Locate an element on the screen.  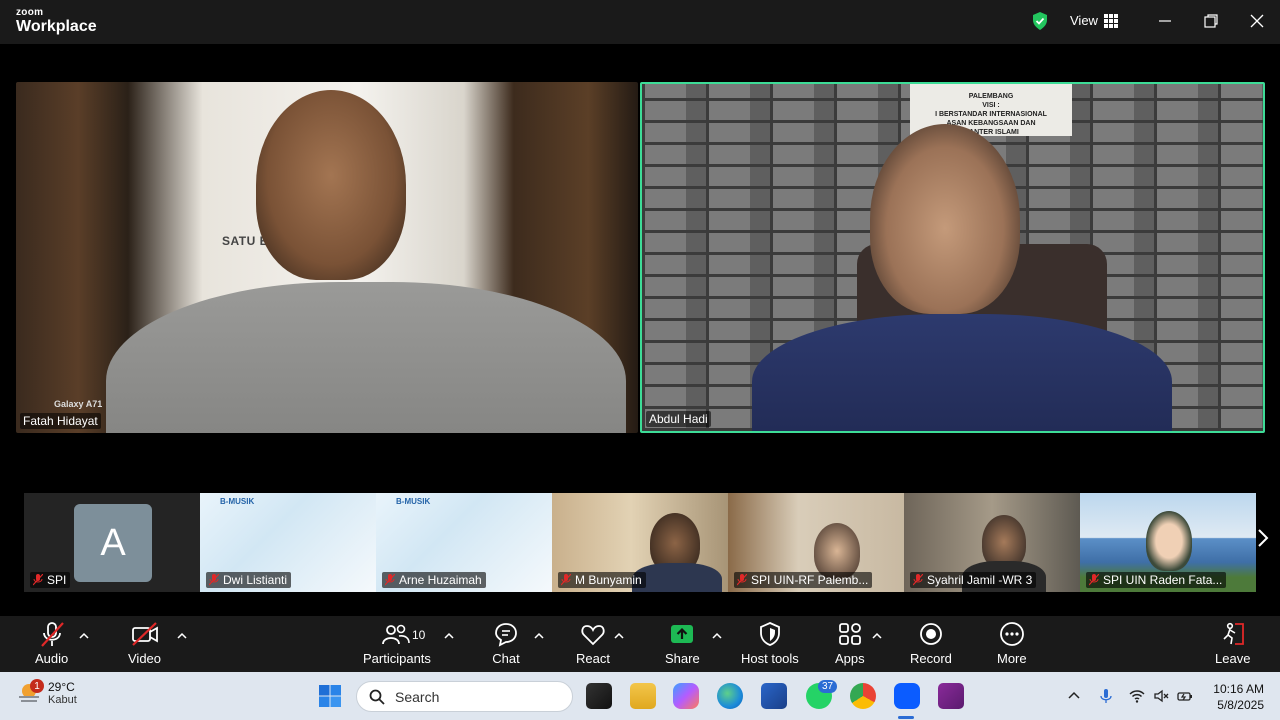
share-options-caret-icon is located at coordinates (717, 636).